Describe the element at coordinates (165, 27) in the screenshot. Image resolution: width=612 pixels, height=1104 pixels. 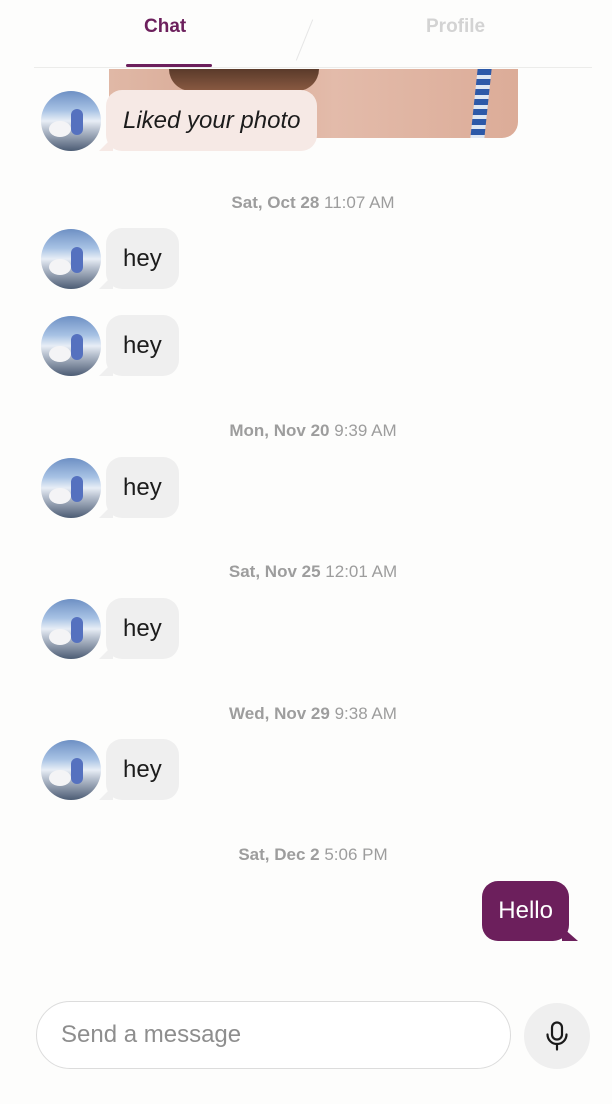
I see `tab-chat: Chat` at that location.